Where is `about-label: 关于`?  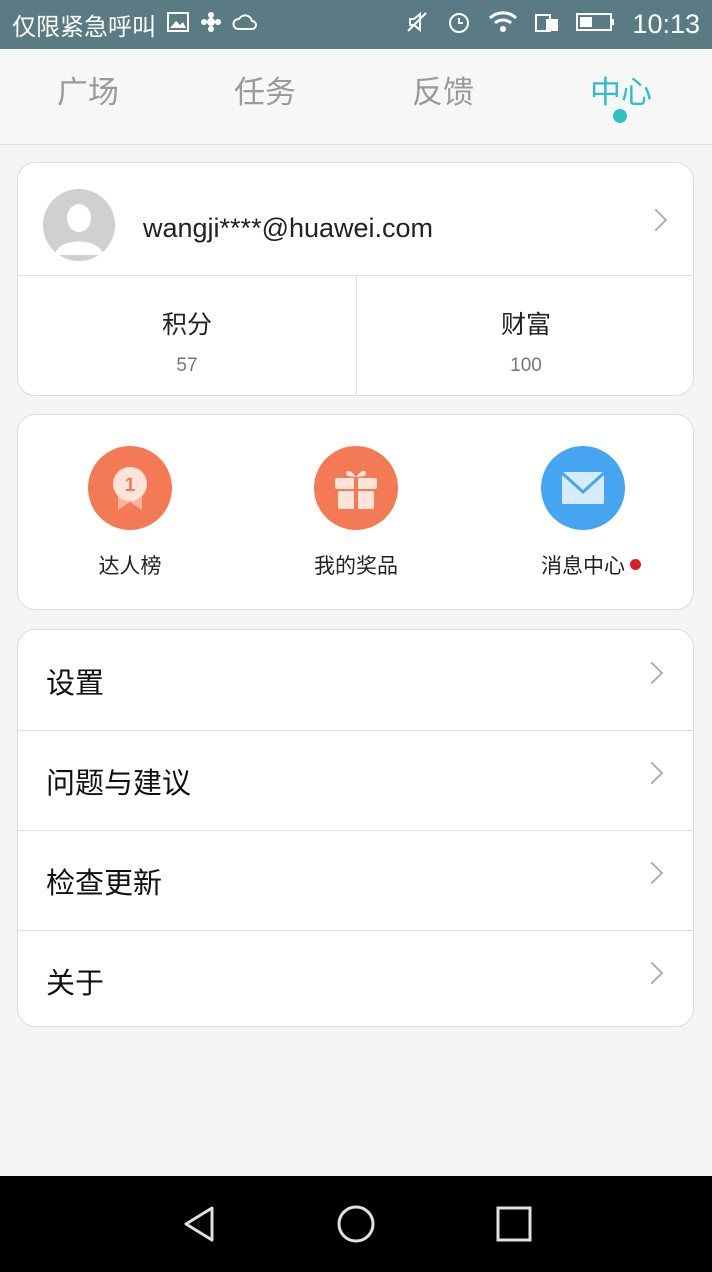
about-label: 关于 is located at coordinates (75, 983).